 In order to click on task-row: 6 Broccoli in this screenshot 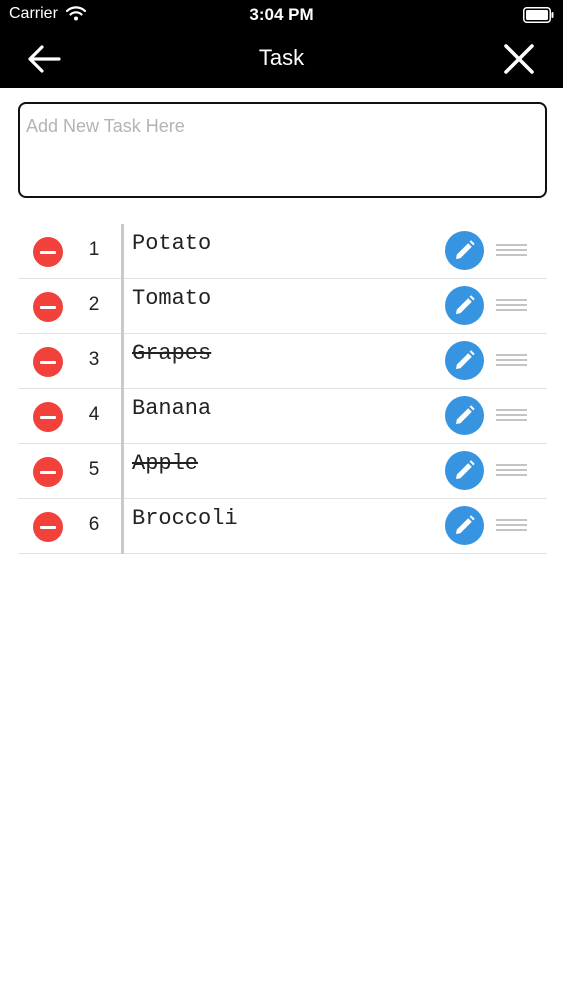, I will do `click(282, 526)`.